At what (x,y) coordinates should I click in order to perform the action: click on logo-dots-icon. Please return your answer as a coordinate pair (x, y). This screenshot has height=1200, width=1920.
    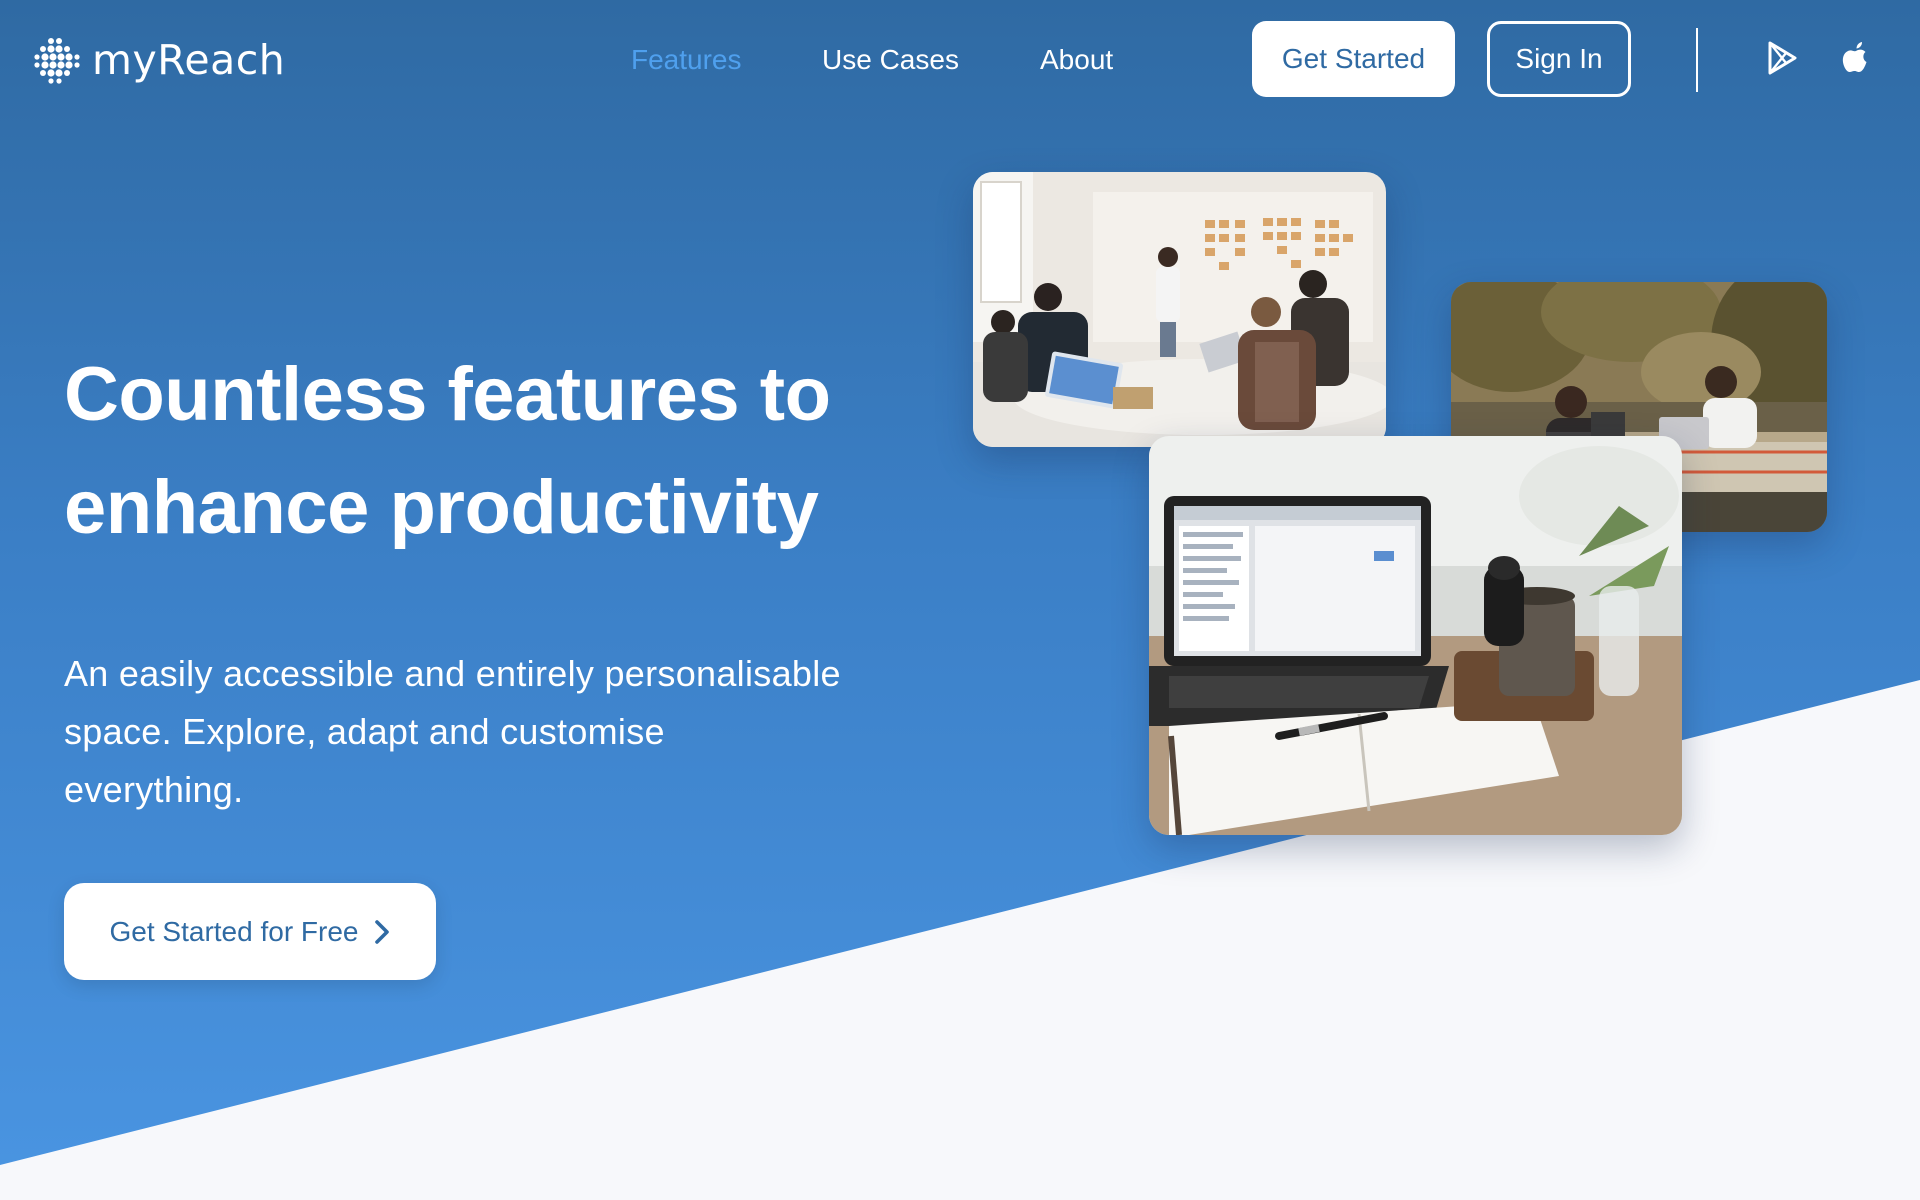
    Looking at the image, I should click on (57, 61).